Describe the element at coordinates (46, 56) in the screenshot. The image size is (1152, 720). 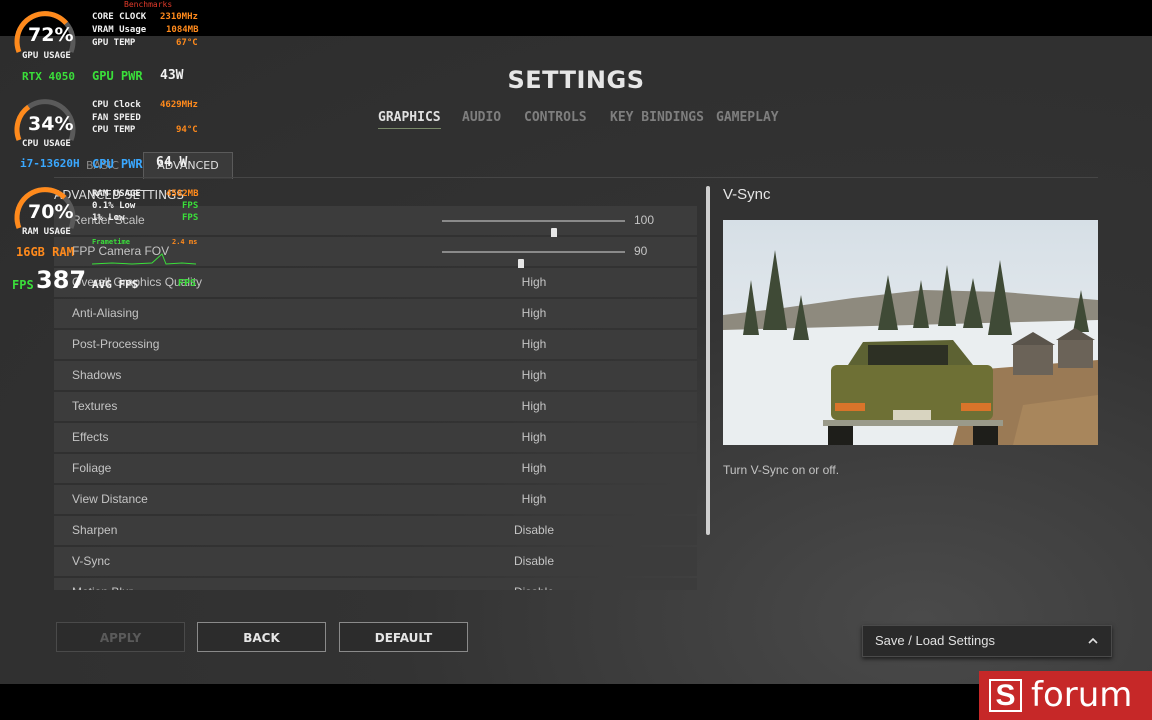
I see `gpu-usage-label: GPU USAGE` at that location.